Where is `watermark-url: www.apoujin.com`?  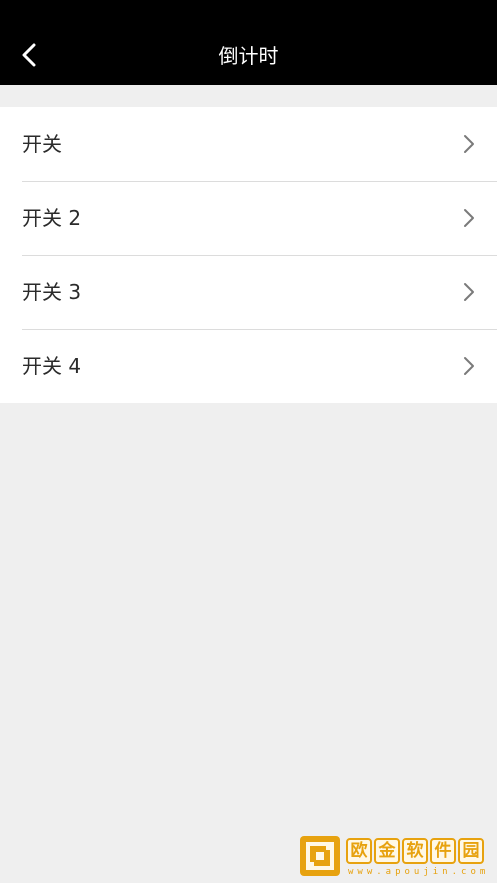
watermark-url: www.apoujin.com is located at coordinates (419, 872).